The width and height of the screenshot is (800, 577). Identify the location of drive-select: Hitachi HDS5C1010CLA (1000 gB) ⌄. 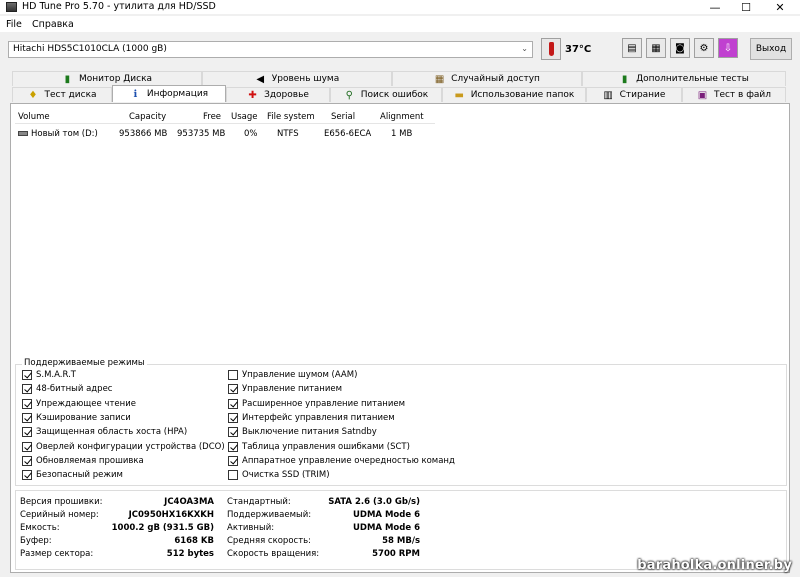
(270, 49).